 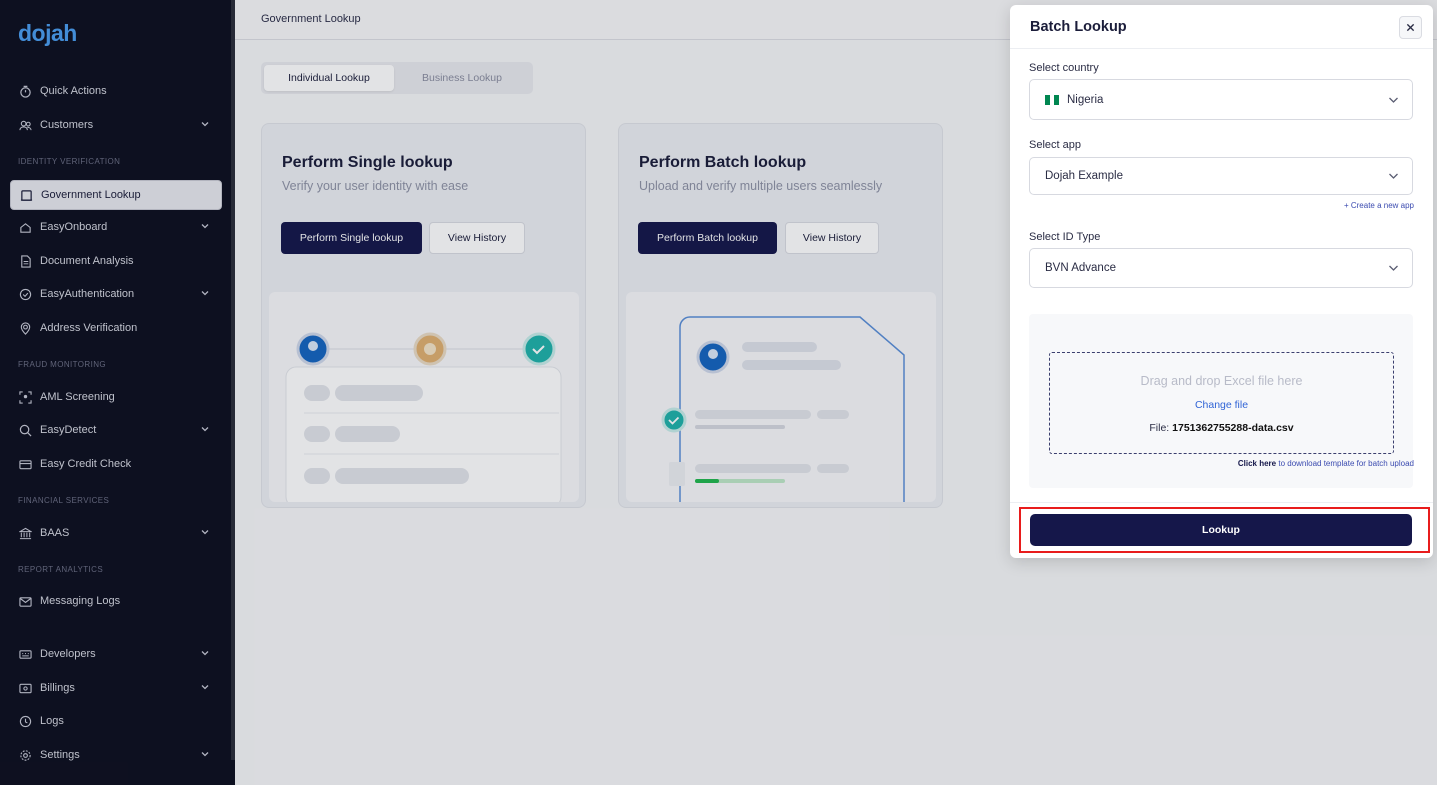 I want to click on create-new-app-link: + Create a new app, so click(x=1379, y=205).